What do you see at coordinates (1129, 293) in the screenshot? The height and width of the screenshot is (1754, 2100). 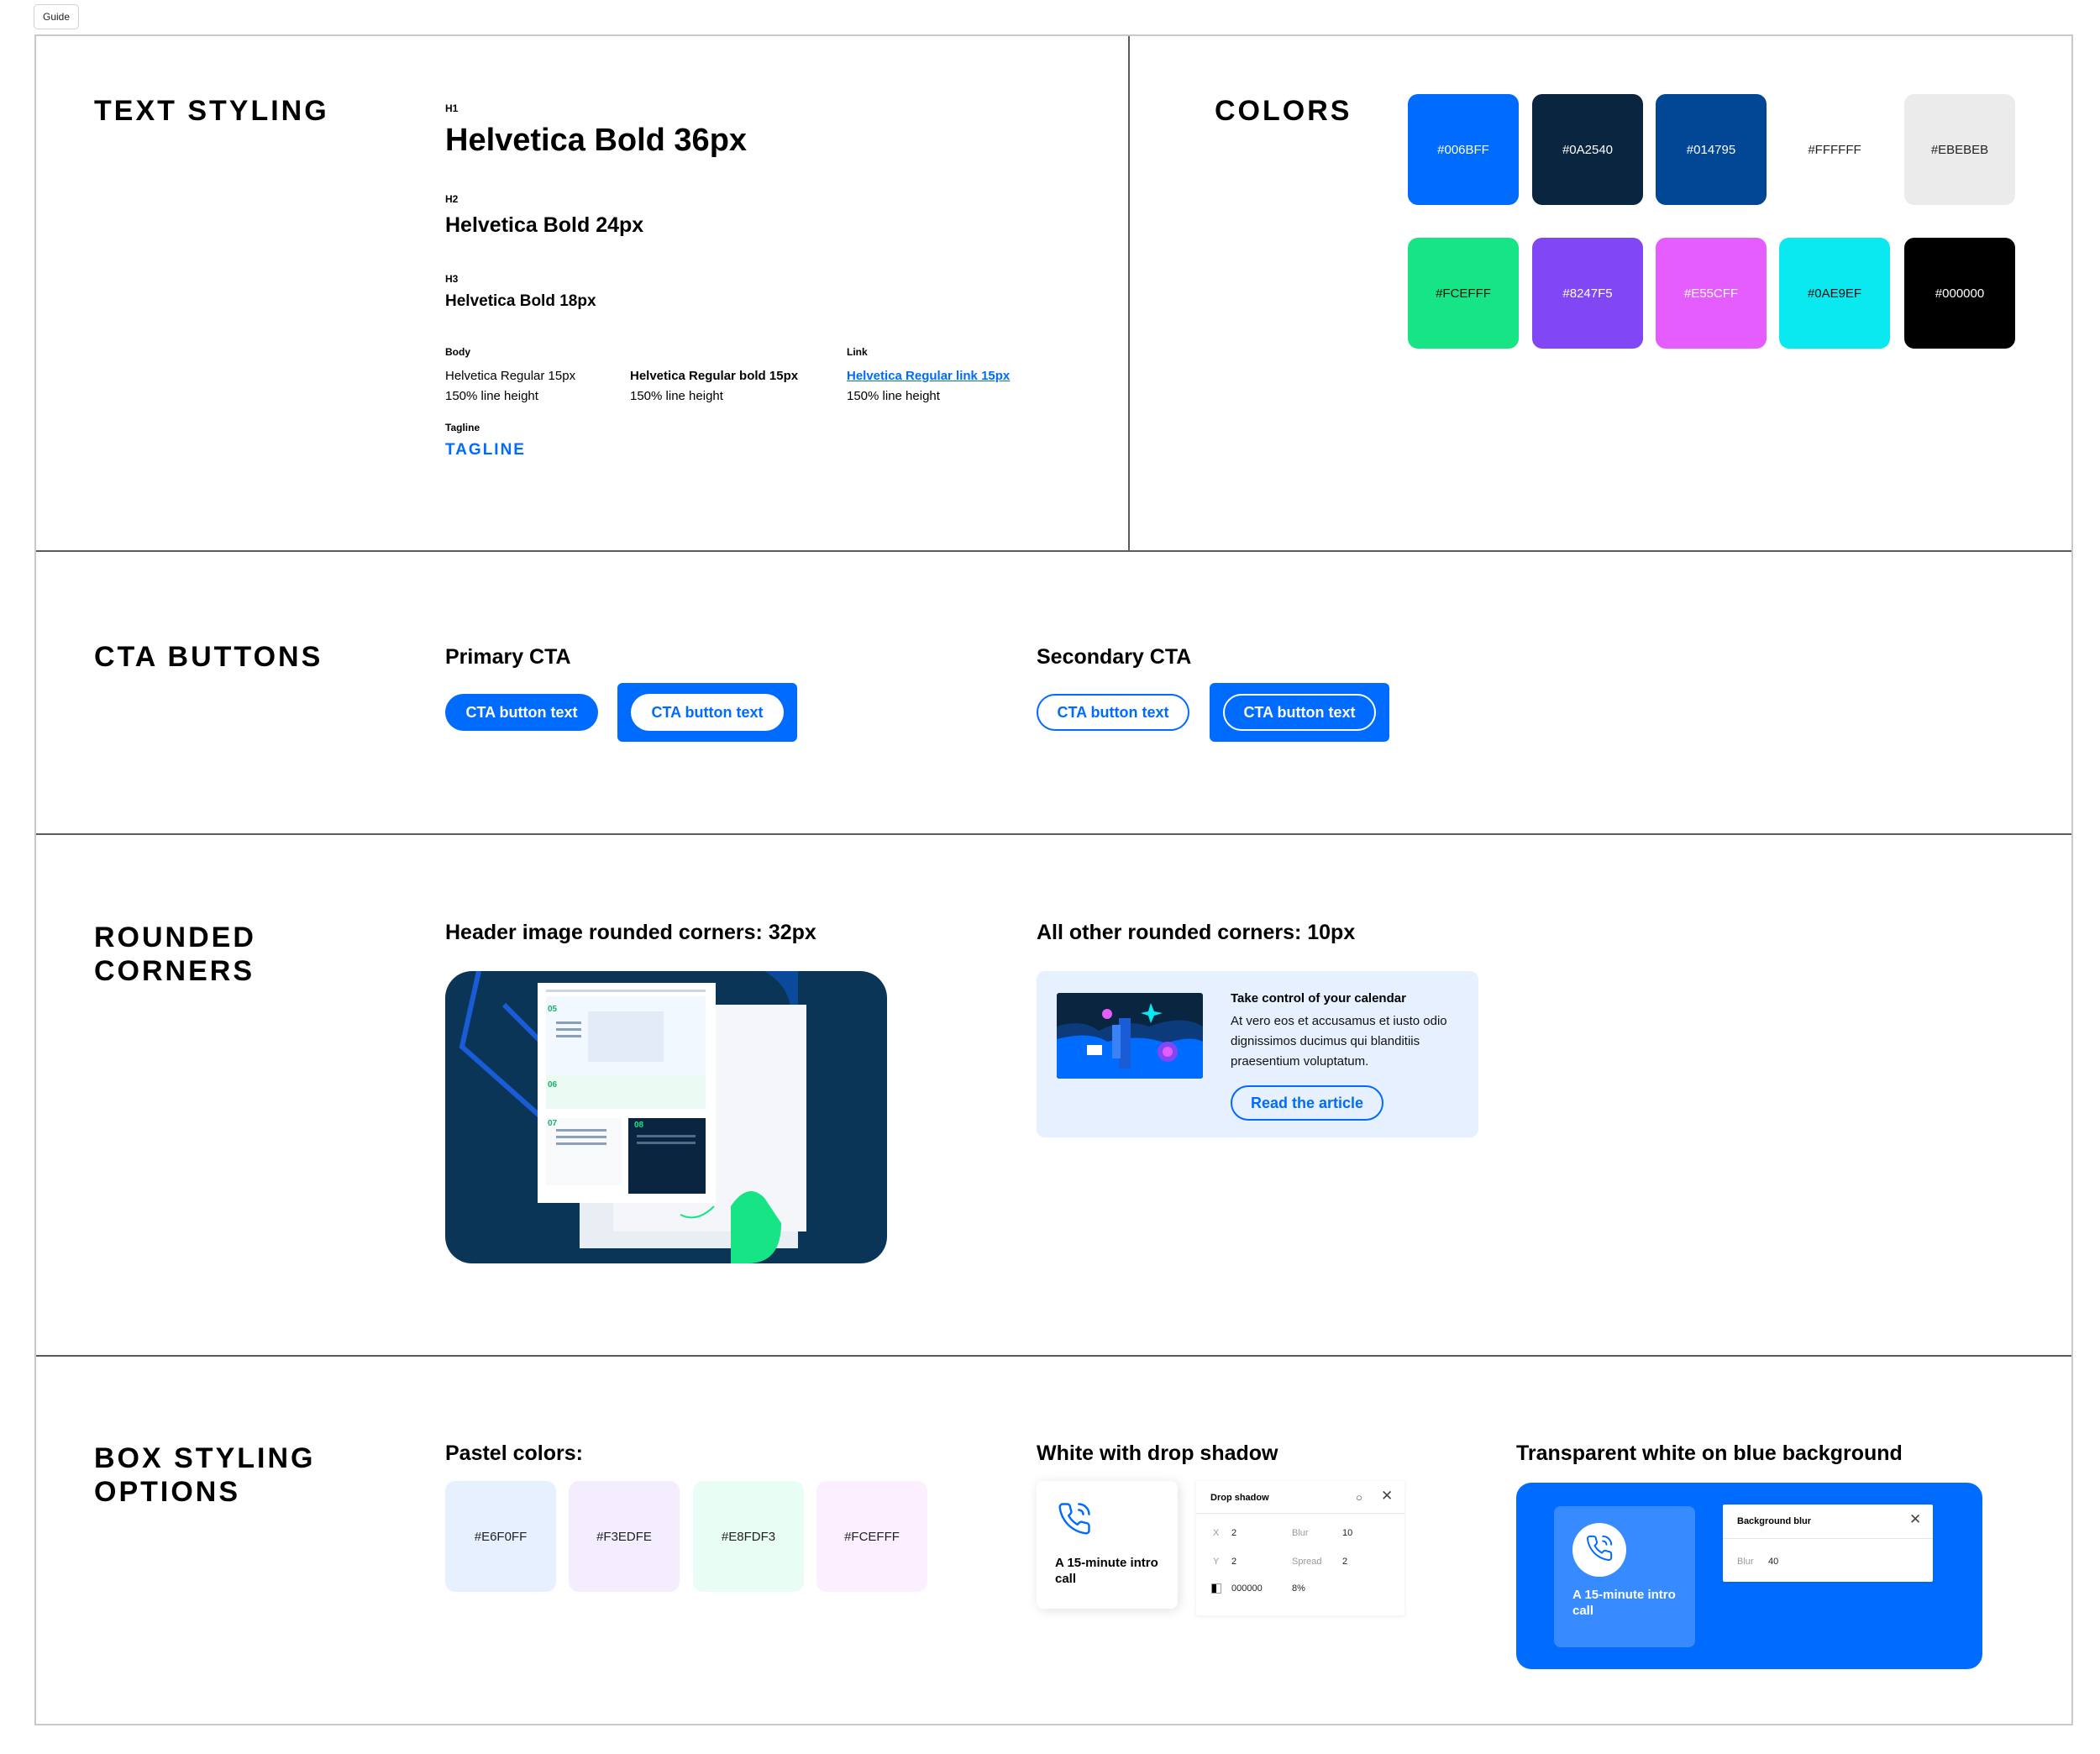 I see `divider-vertical` at bounding box center [1129, 293].